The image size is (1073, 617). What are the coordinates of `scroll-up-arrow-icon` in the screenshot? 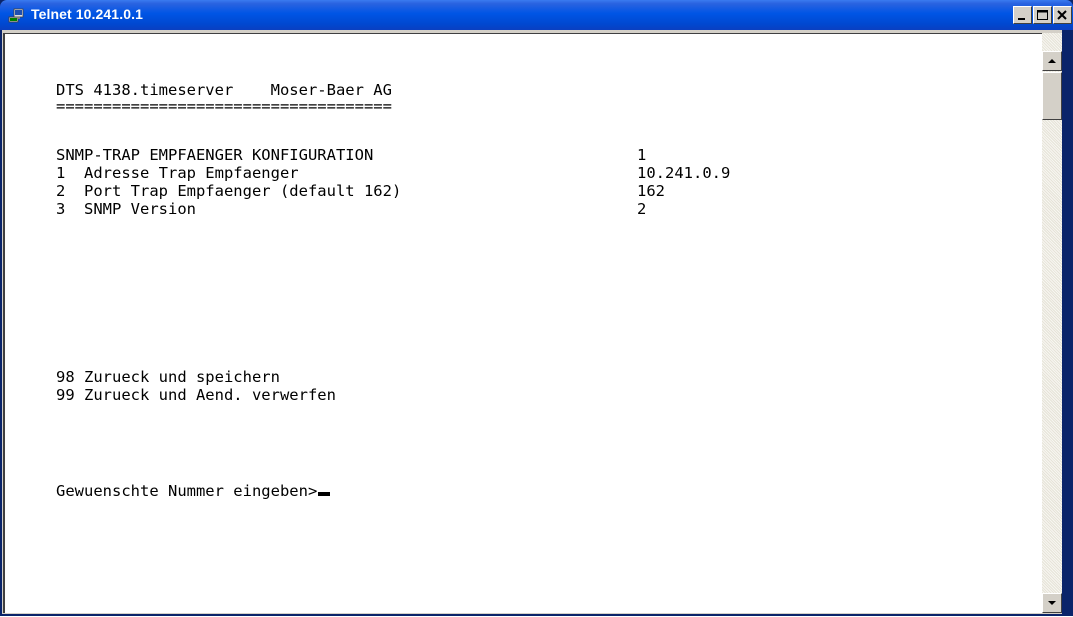 It's located at (1052, 61).